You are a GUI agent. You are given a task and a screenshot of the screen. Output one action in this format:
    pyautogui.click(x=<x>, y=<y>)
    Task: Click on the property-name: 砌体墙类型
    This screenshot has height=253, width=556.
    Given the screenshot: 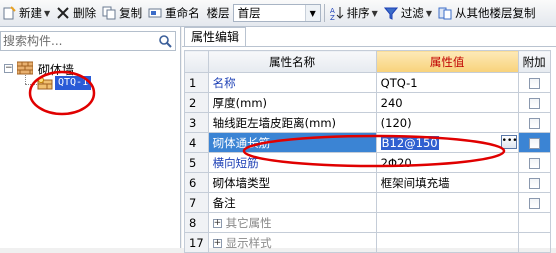 What is the action you would take?
    pyautogui.click(x=292, y=182)
    